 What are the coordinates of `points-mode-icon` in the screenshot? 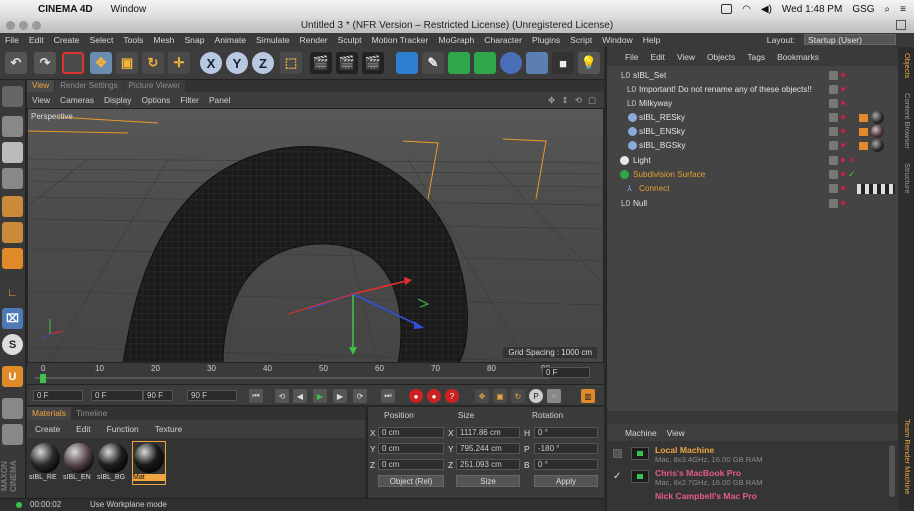 It's located at (12, 206).